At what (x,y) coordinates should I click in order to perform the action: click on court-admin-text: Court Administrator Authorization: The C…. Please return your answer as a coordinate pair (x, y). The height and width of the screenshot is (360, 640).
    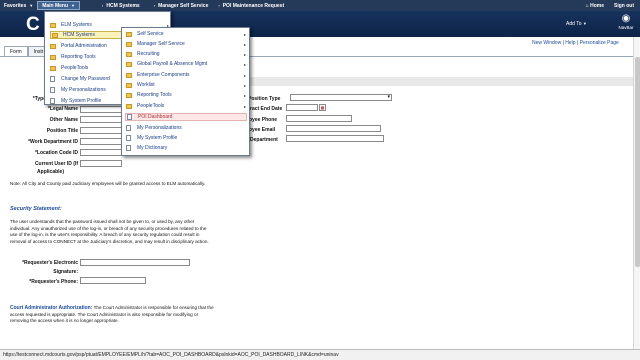
    Looking at the image, I should click on (112, 315).